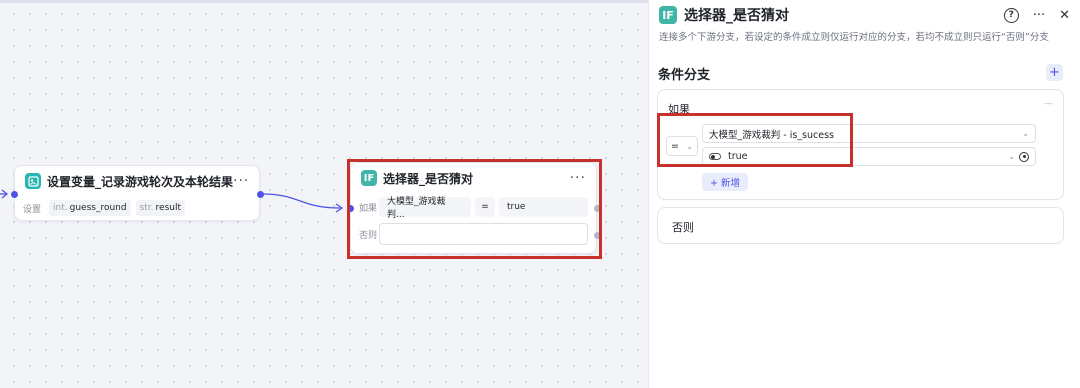  What do you see at coordinates (860, 144) in the screenshot?
I see `if-branch-card: 如果 — = ⌄ 大模型_游戏裁判 - is_sucess ⌄ true ⌄ + 新增` at bounding box center [860, 144].